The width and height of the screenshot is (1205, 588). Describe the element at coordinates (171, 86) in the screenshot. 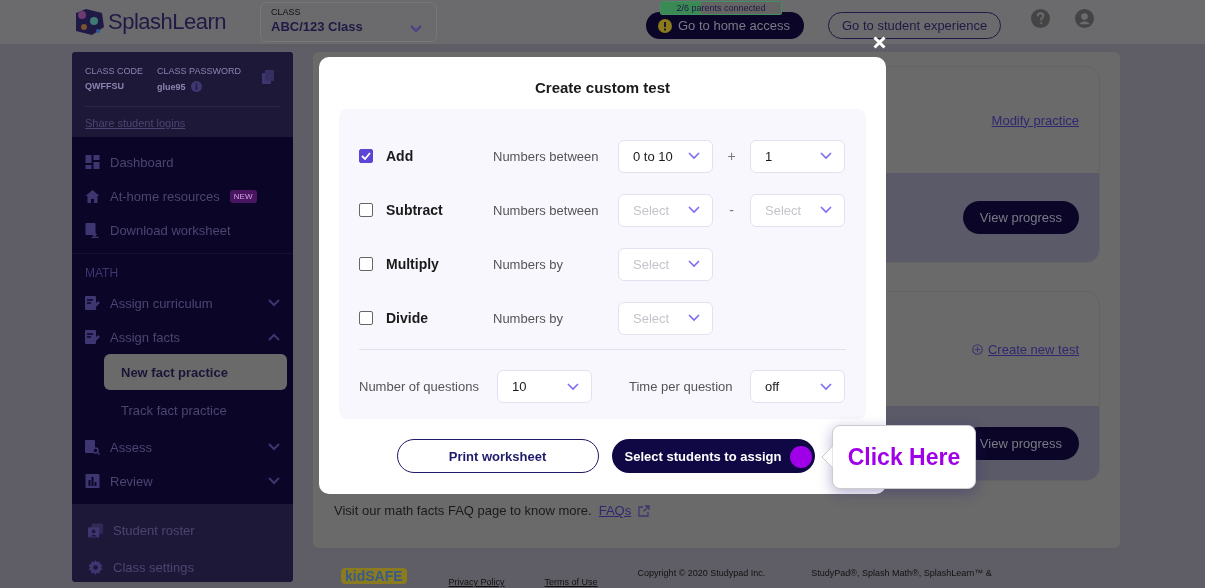

I see `class-password: glue95` at that location.